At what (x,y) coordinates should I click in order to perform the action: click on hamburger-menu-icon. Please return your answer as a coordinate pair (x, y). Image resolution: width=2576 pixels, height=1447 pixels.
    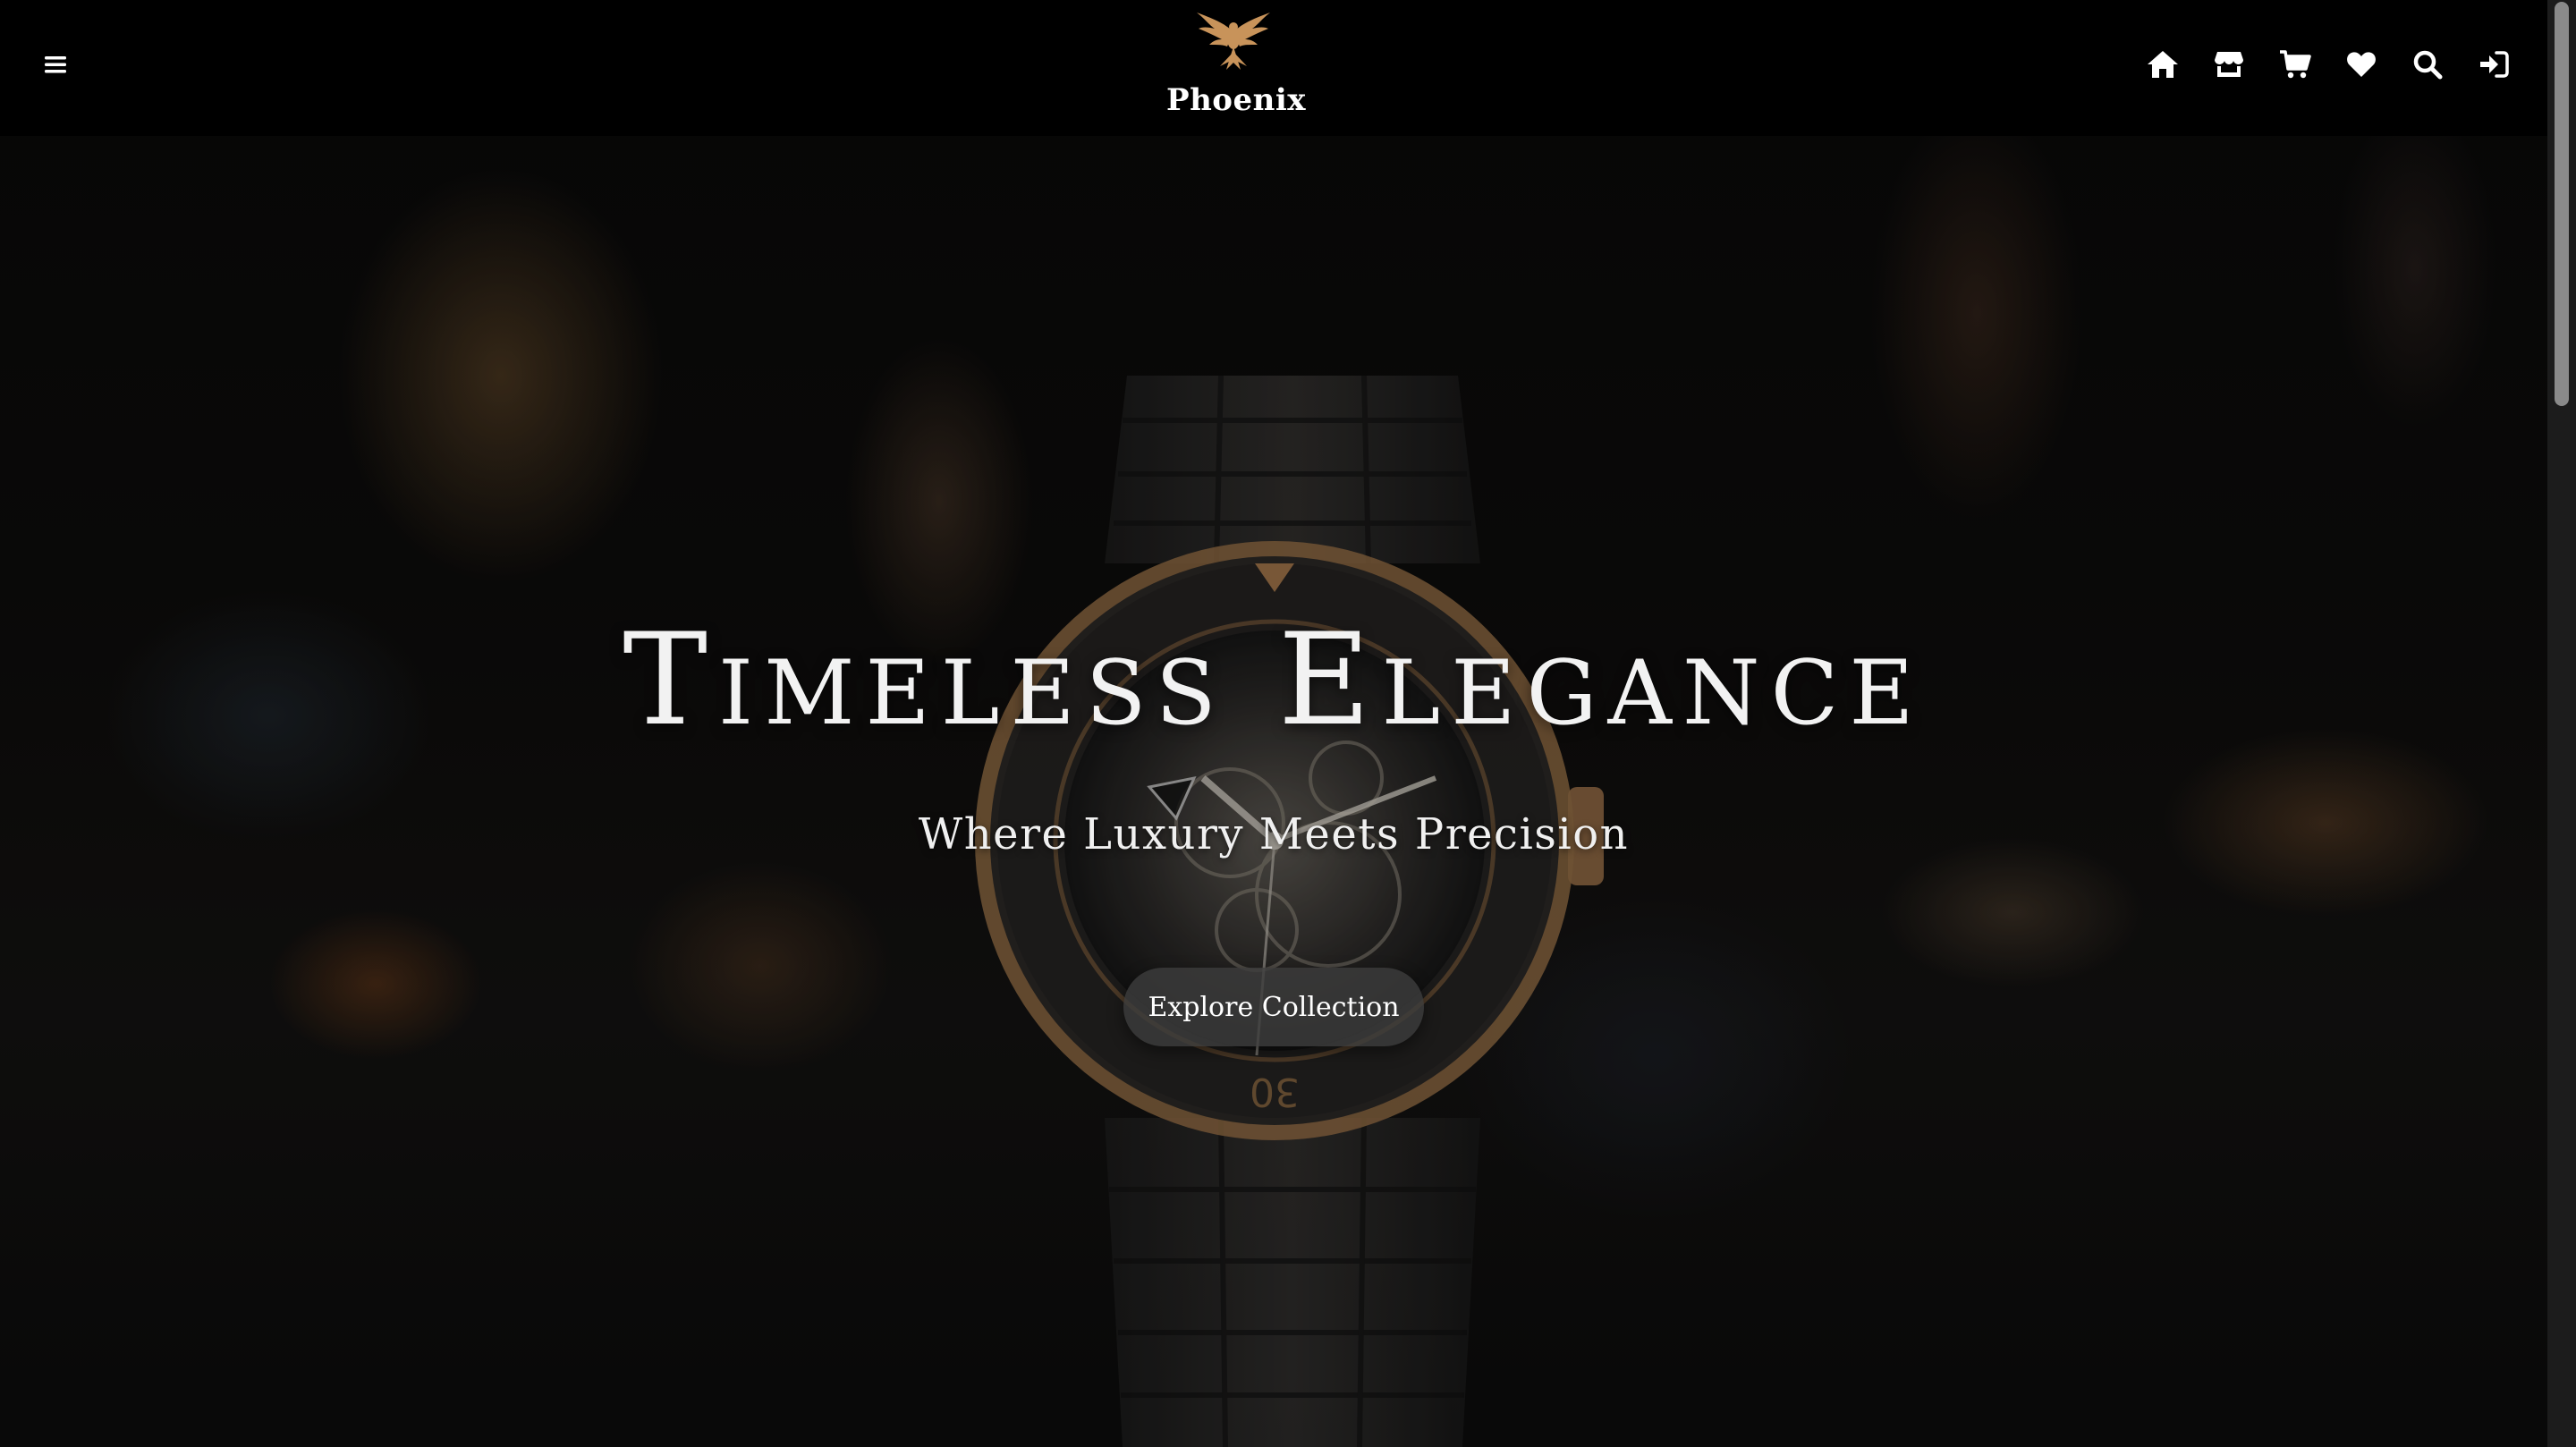
    Looking at the image, I should click on (55, 64).